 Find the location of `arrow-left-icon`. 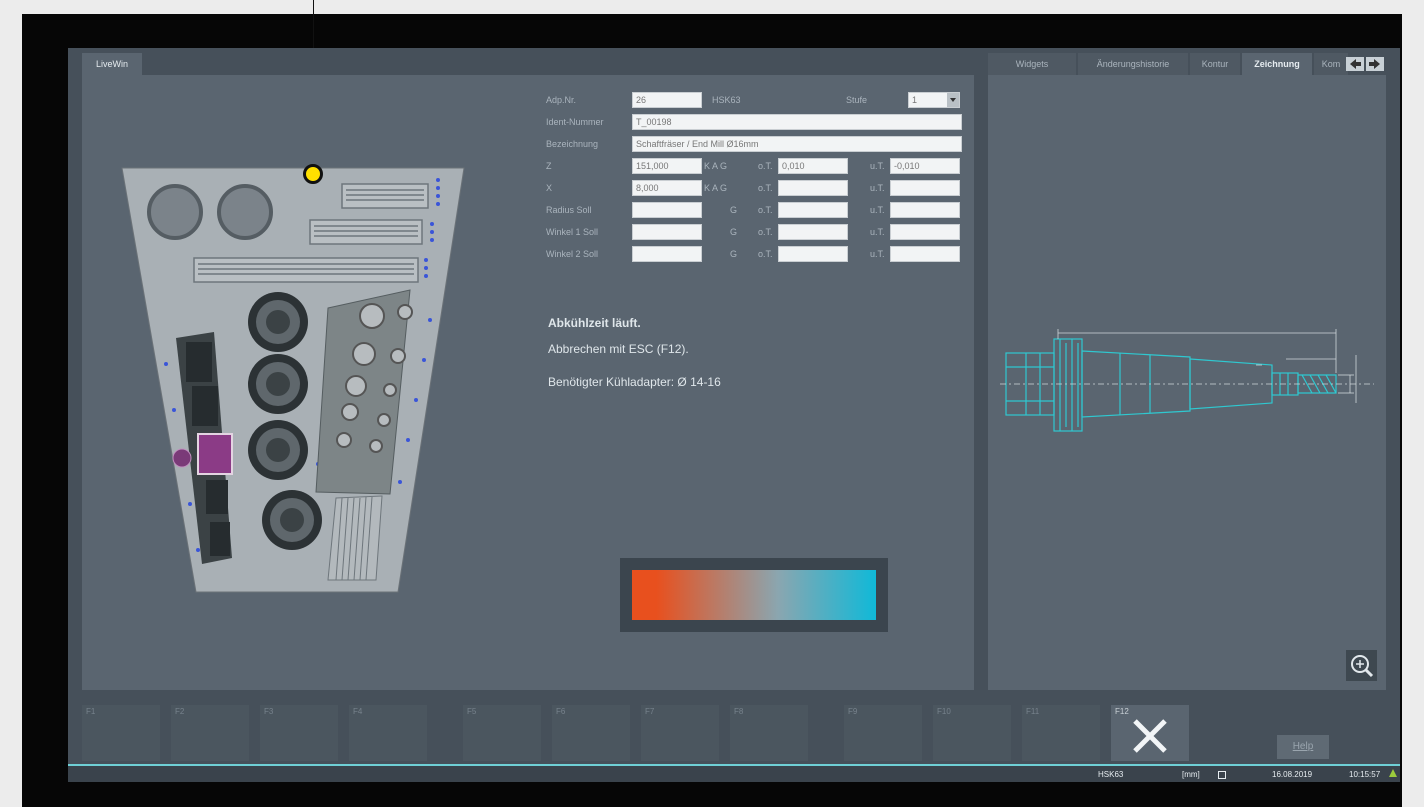

arrow-left-icon is located at coordinates (1355, 64).